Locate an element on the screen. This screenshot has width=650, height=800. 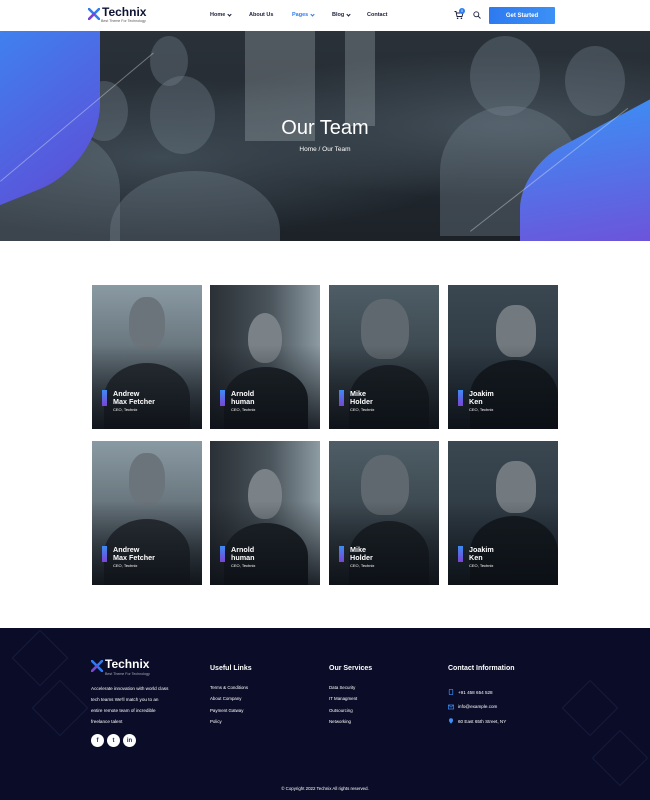
footer-brand-tagline: Best Theme For Technology is located at coordinates (127, 674).